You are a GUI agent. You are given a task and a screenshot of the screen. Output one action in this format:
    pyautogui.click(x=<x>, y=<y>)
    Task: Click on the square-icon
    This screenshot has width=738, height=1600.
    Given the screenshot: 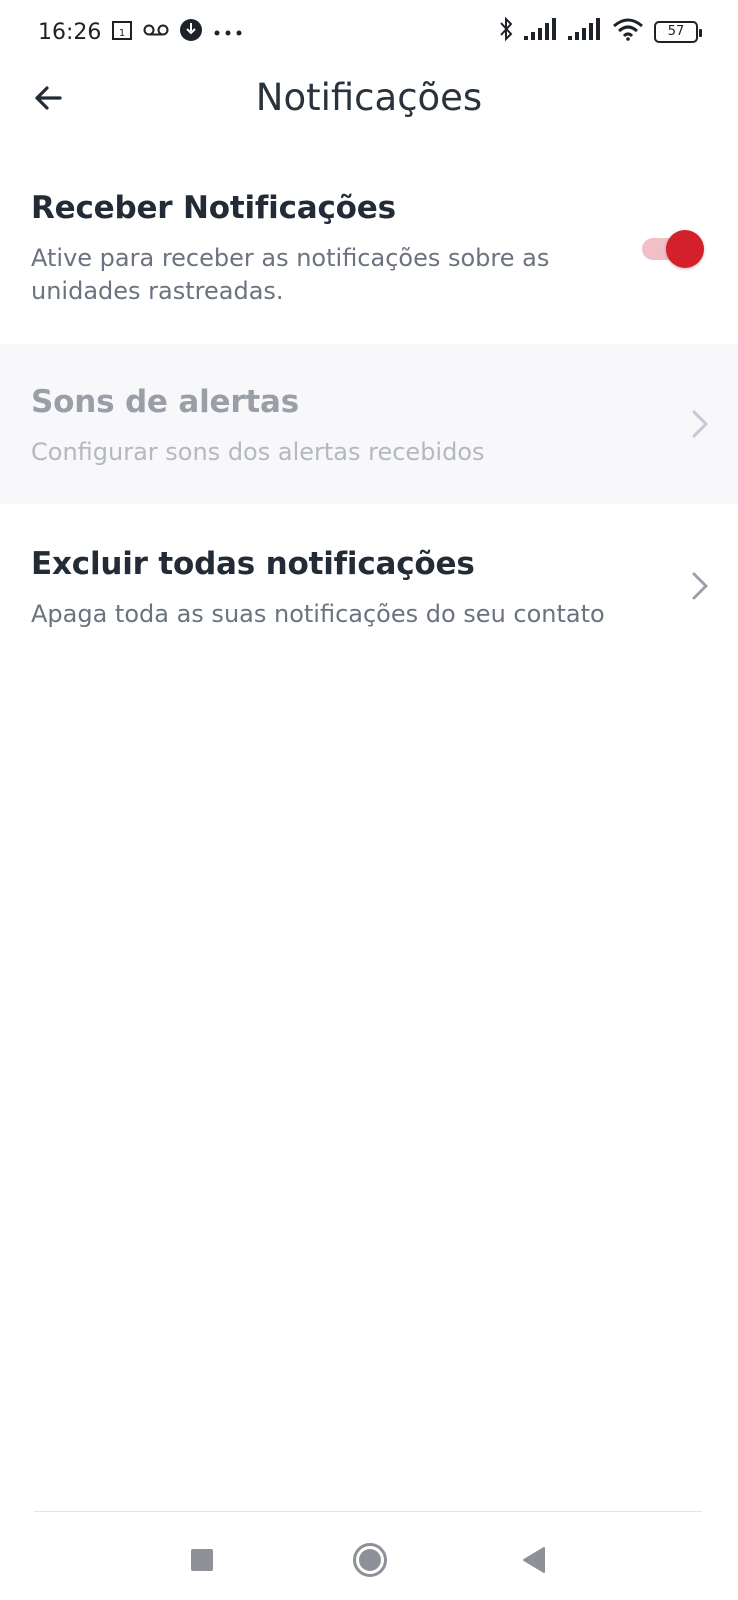 What is the action you would take?
    pyautogui.click(x=202, y=1562)
    